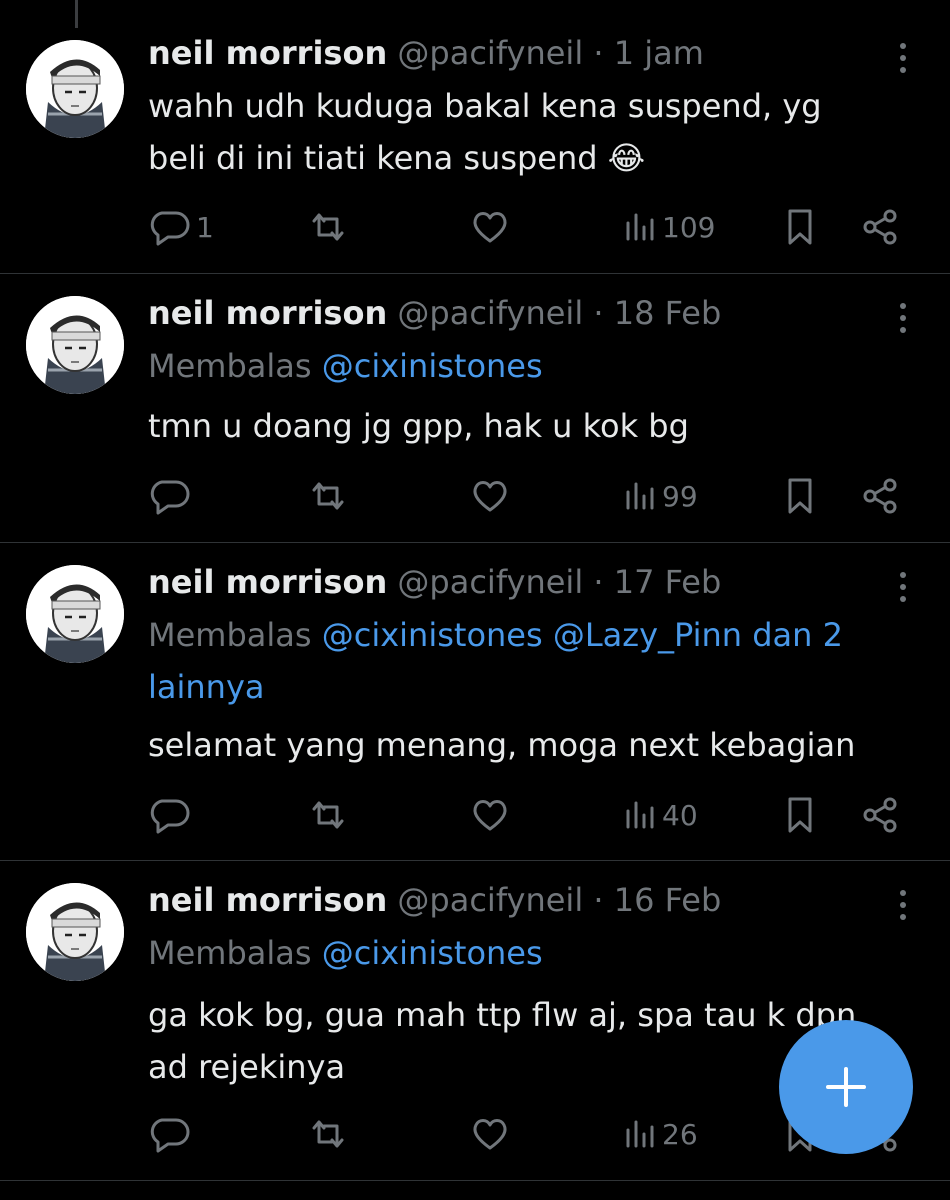  I want to click on reply-count: 1, so click(205, 227).